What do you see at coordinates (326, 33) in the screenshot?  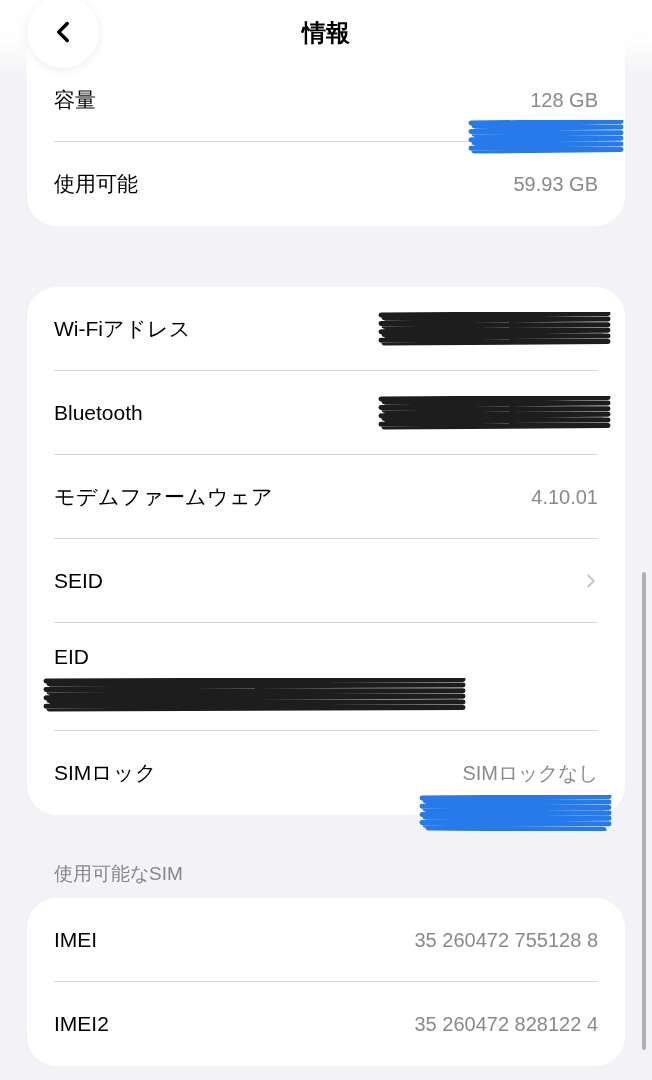 I see `nav-title: 情報` at bounding box center [326, 33].